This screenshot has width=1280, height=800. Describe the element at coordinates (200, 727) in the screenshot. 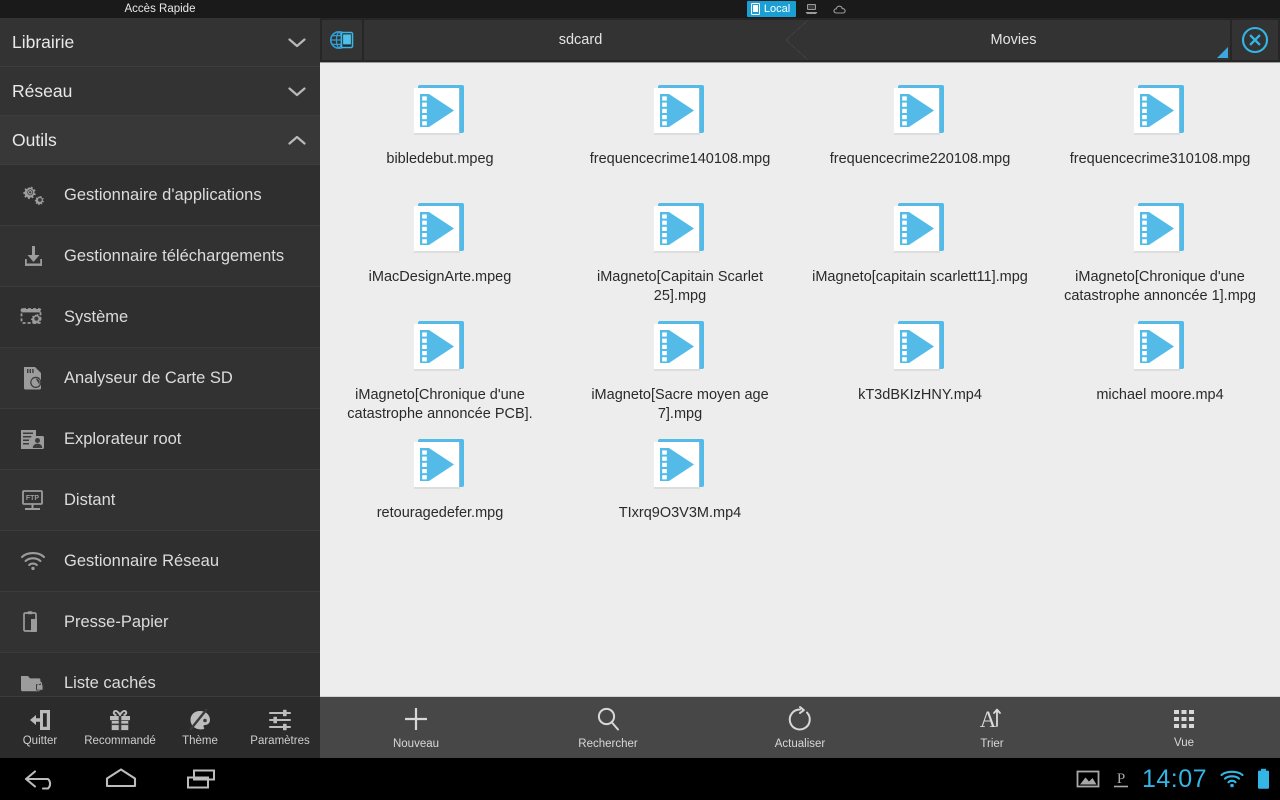

I see `theme-button: Thème` at that location.